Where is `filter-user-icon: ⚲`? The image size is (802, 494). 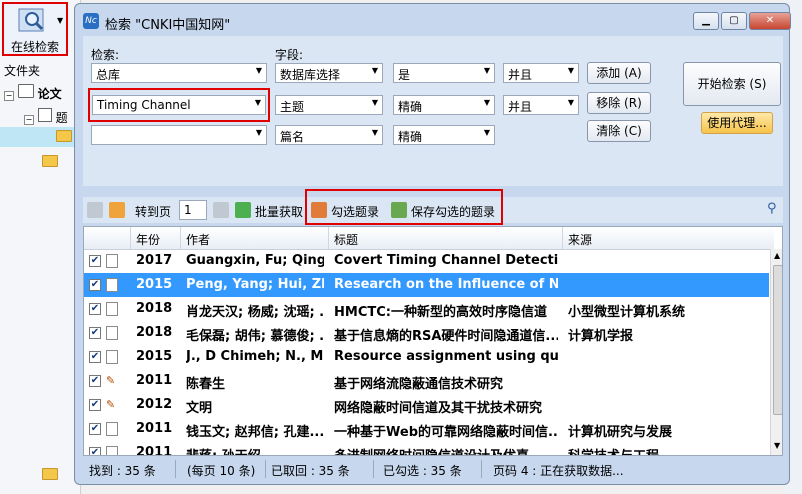 filter-user-icon: ⚲ is located at coordinates (772, 208).